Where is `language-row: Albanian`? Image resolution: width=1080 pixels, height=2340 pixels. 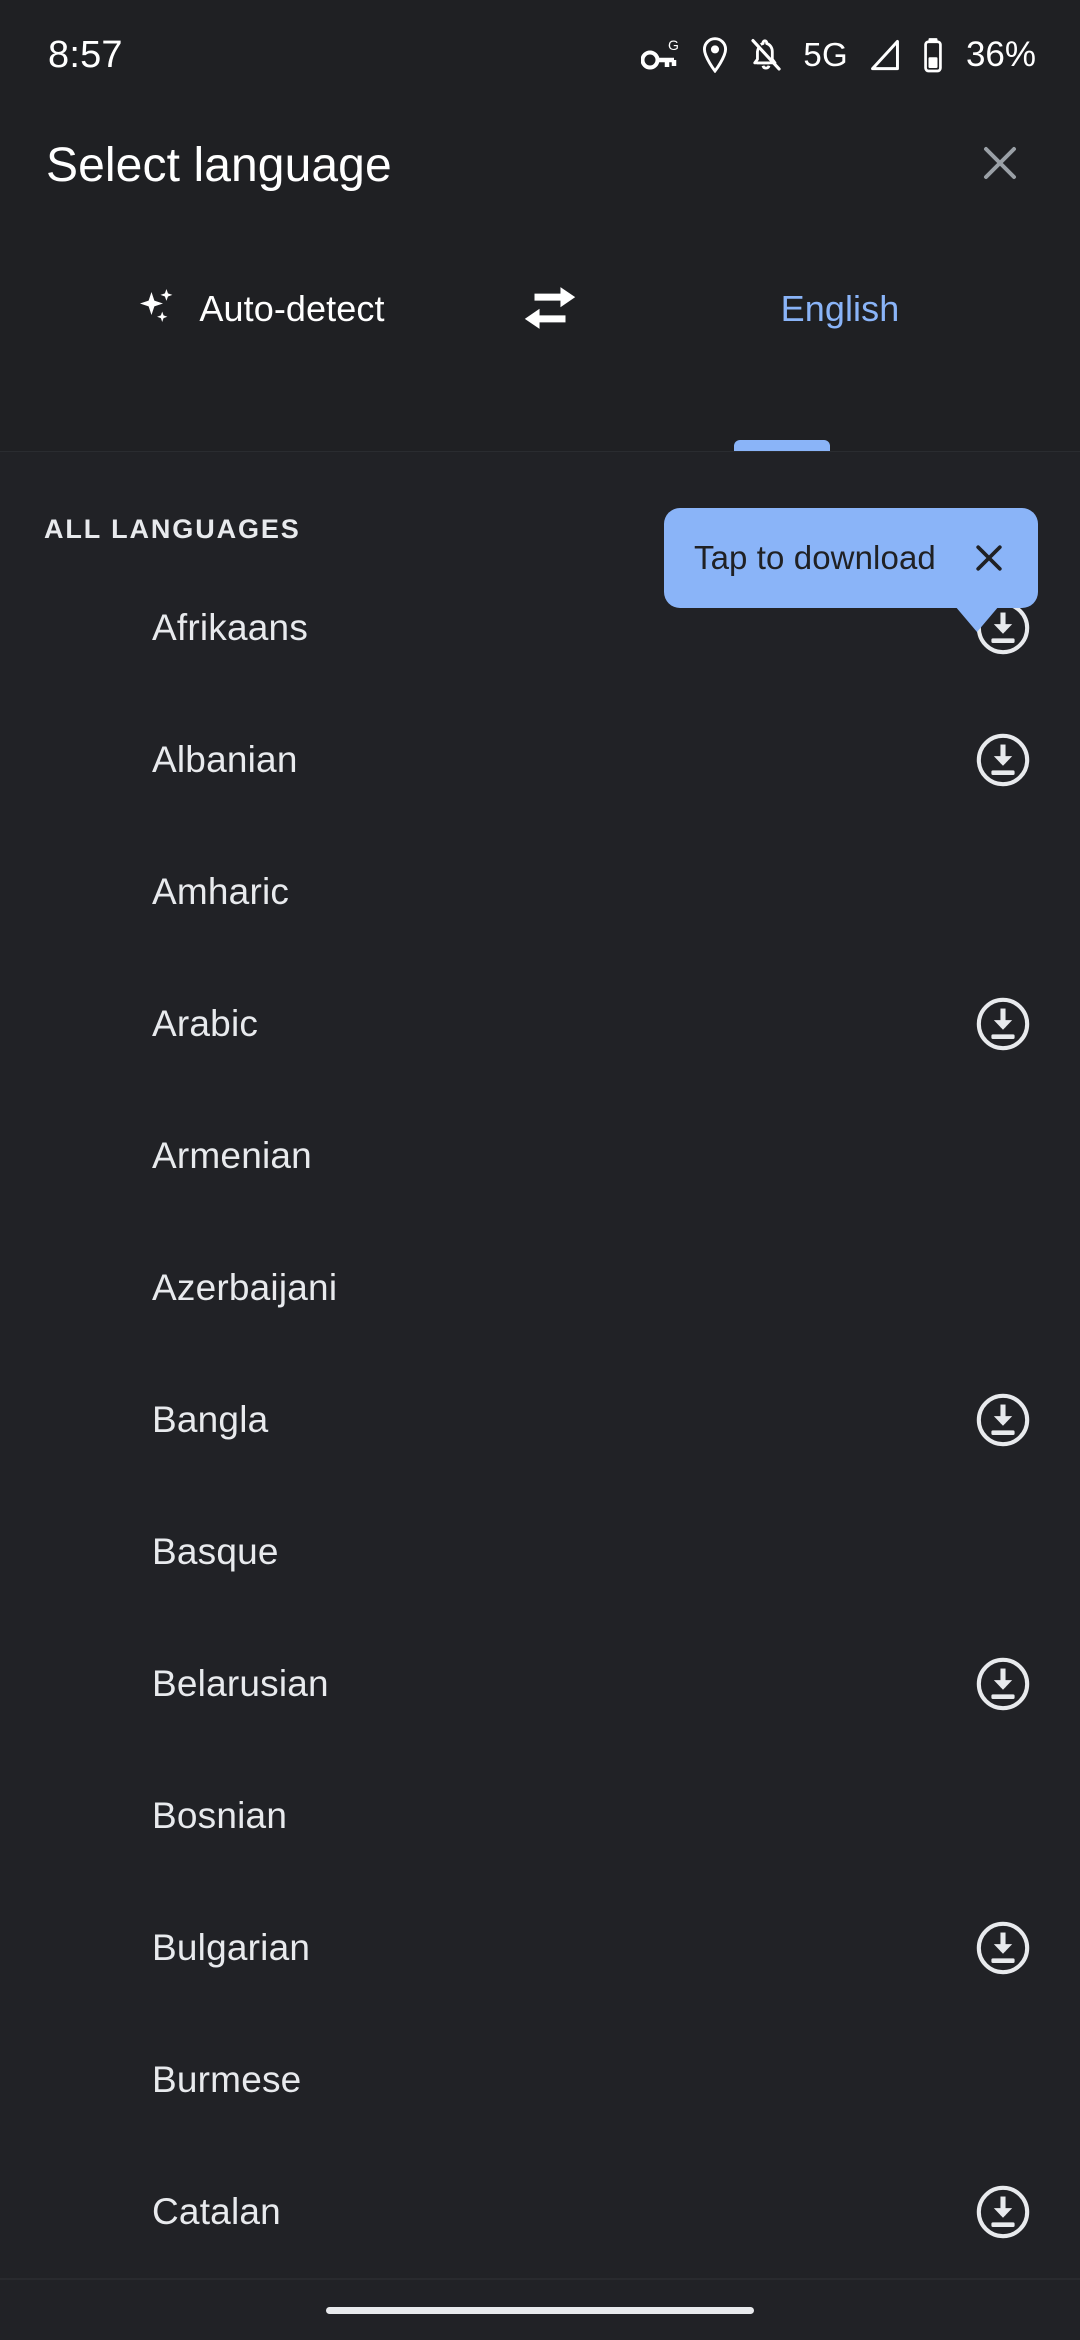
language-row: Albanian is located at coordinates (540, 760).